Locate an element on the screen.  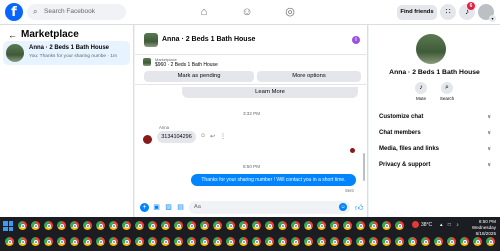
home-icon: ⌂ is located at coordinates (204, 12).